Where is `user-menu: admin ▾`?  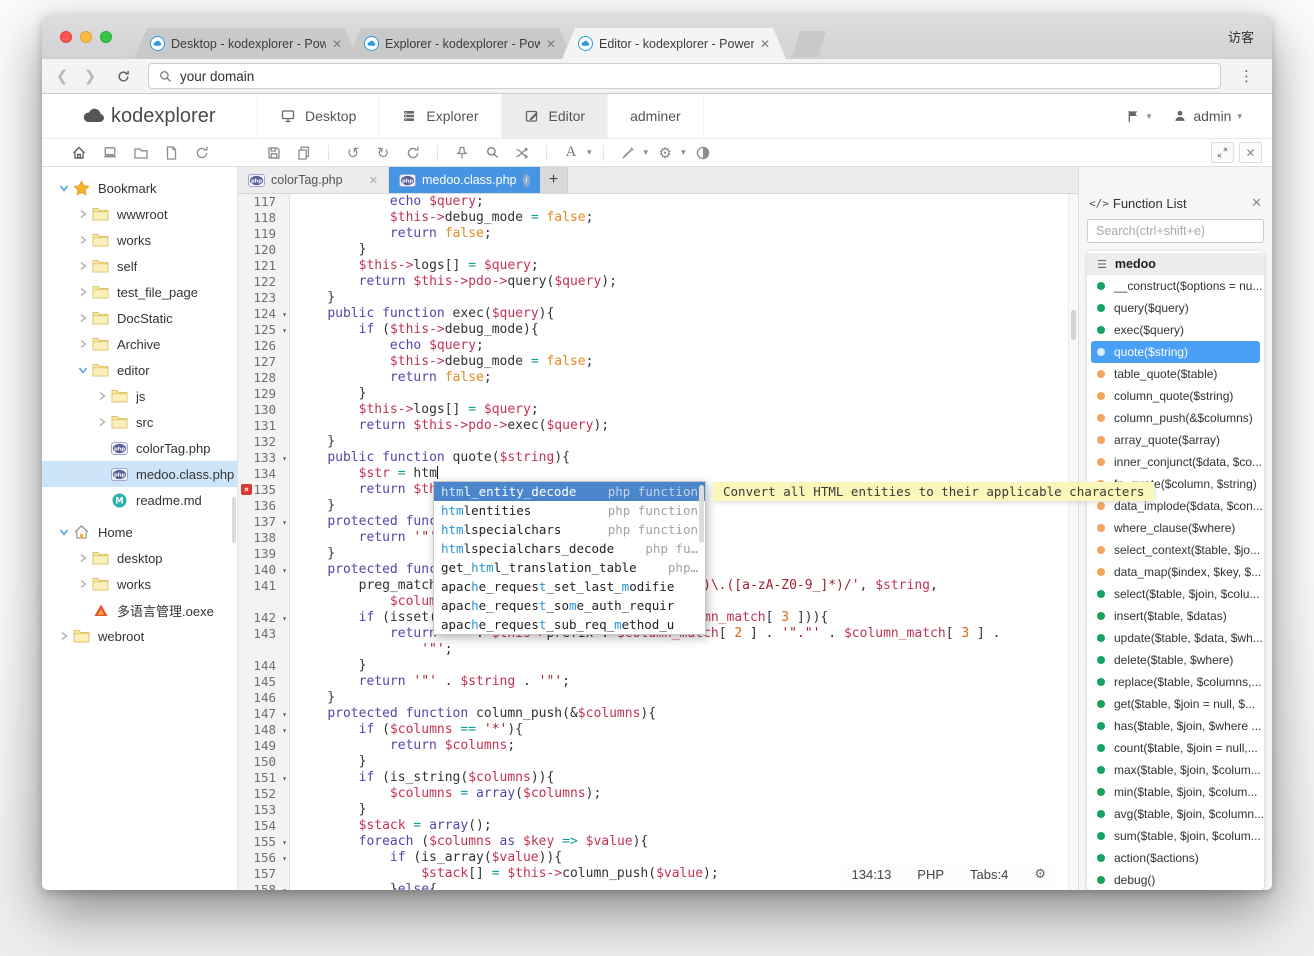 user-menu: admin ▾ is located at coordinates (1207, 116).